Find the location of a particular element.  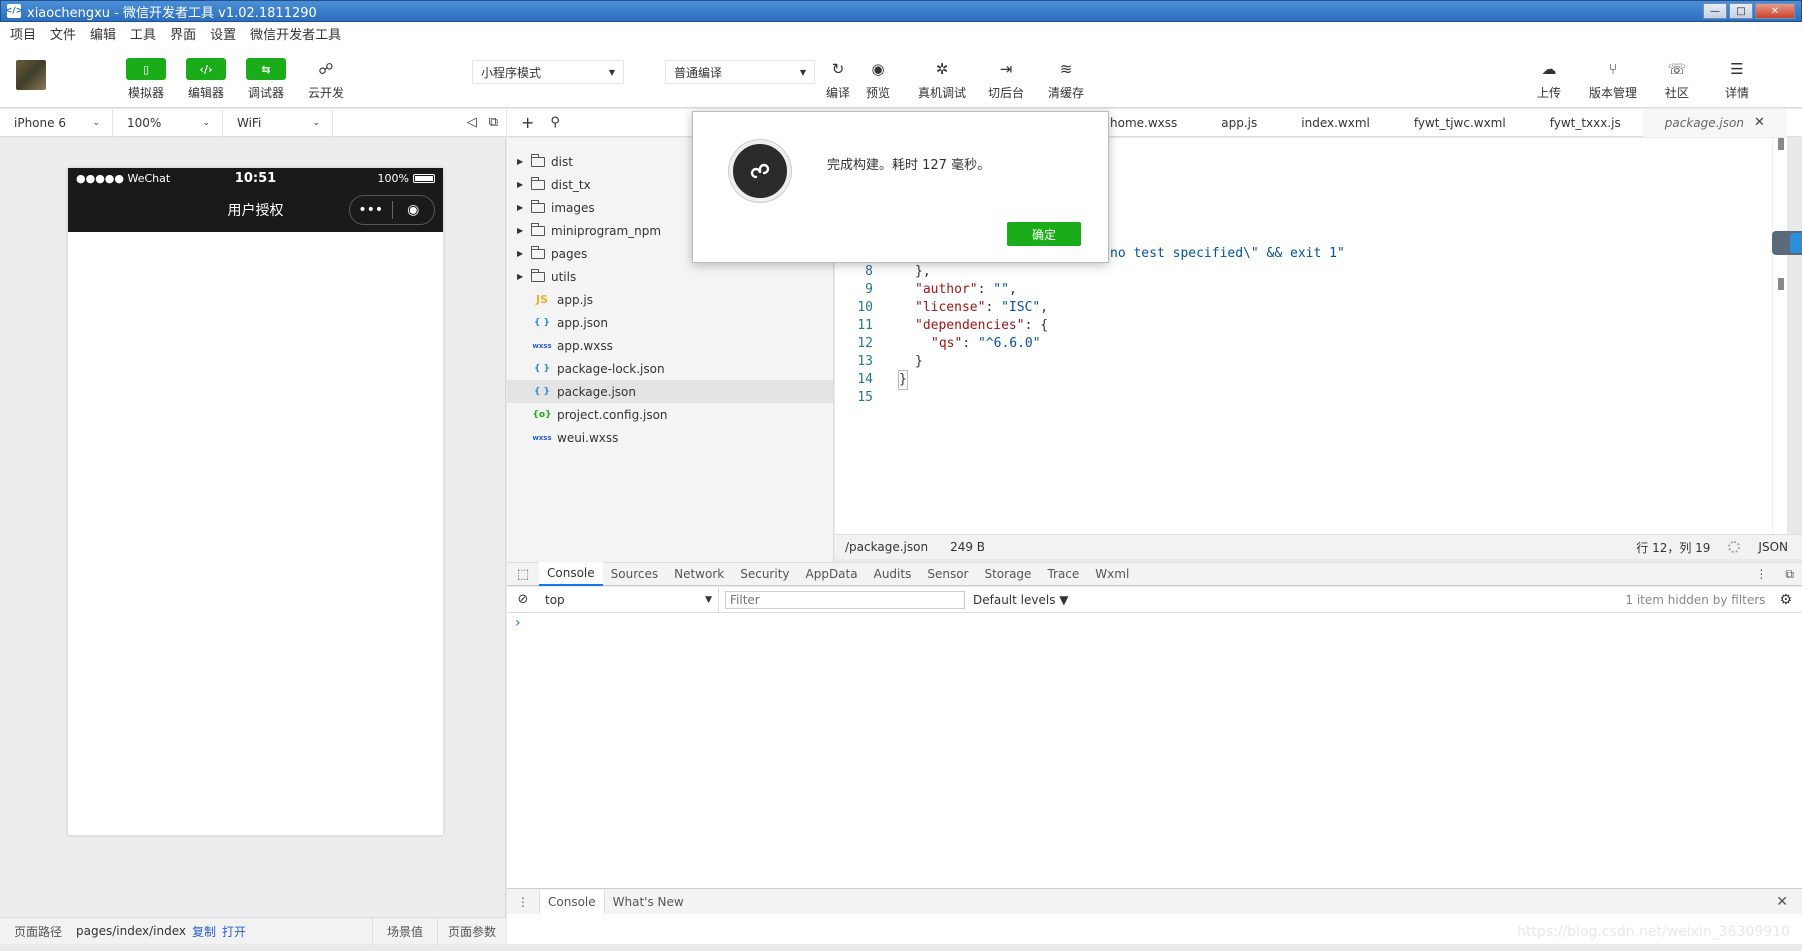

tab-app-js: app.js is located at coordinates (1239, 123).